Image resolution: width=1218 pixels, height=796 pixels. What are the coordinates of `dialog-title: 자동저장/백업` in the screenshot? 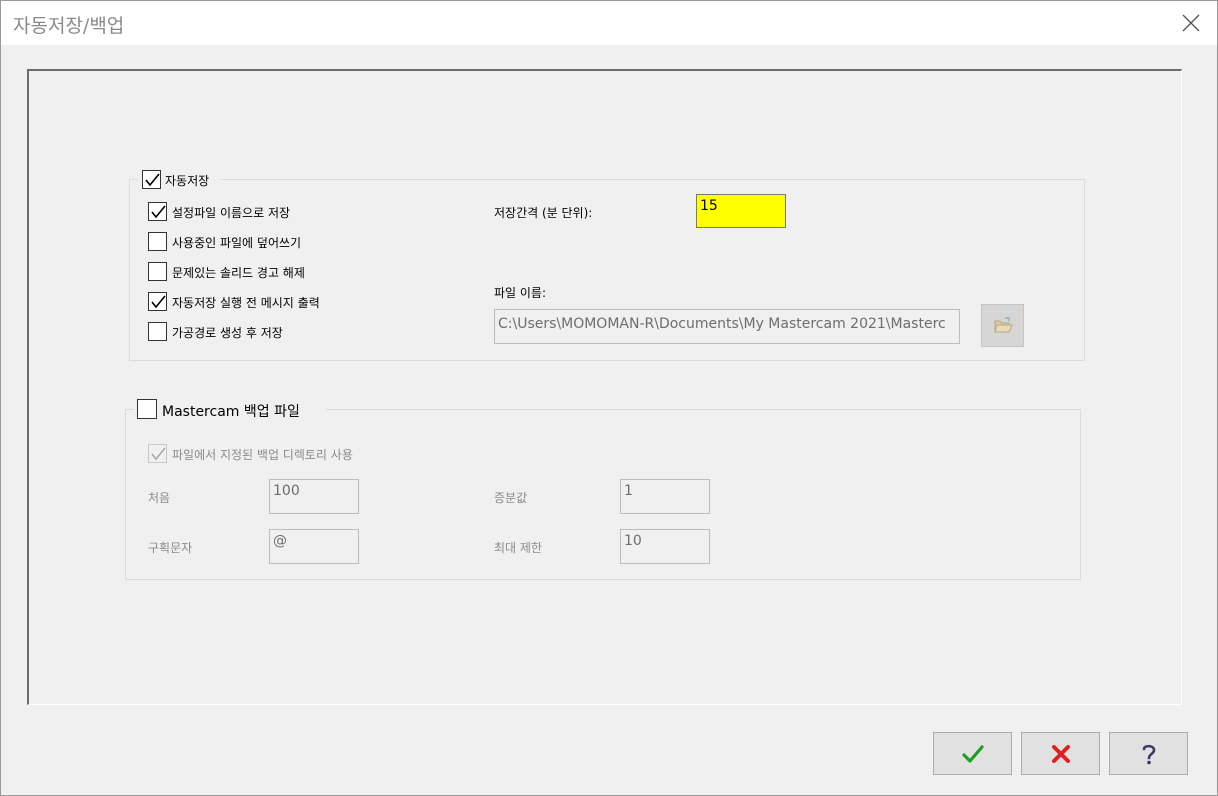 It's located at (69, 26).